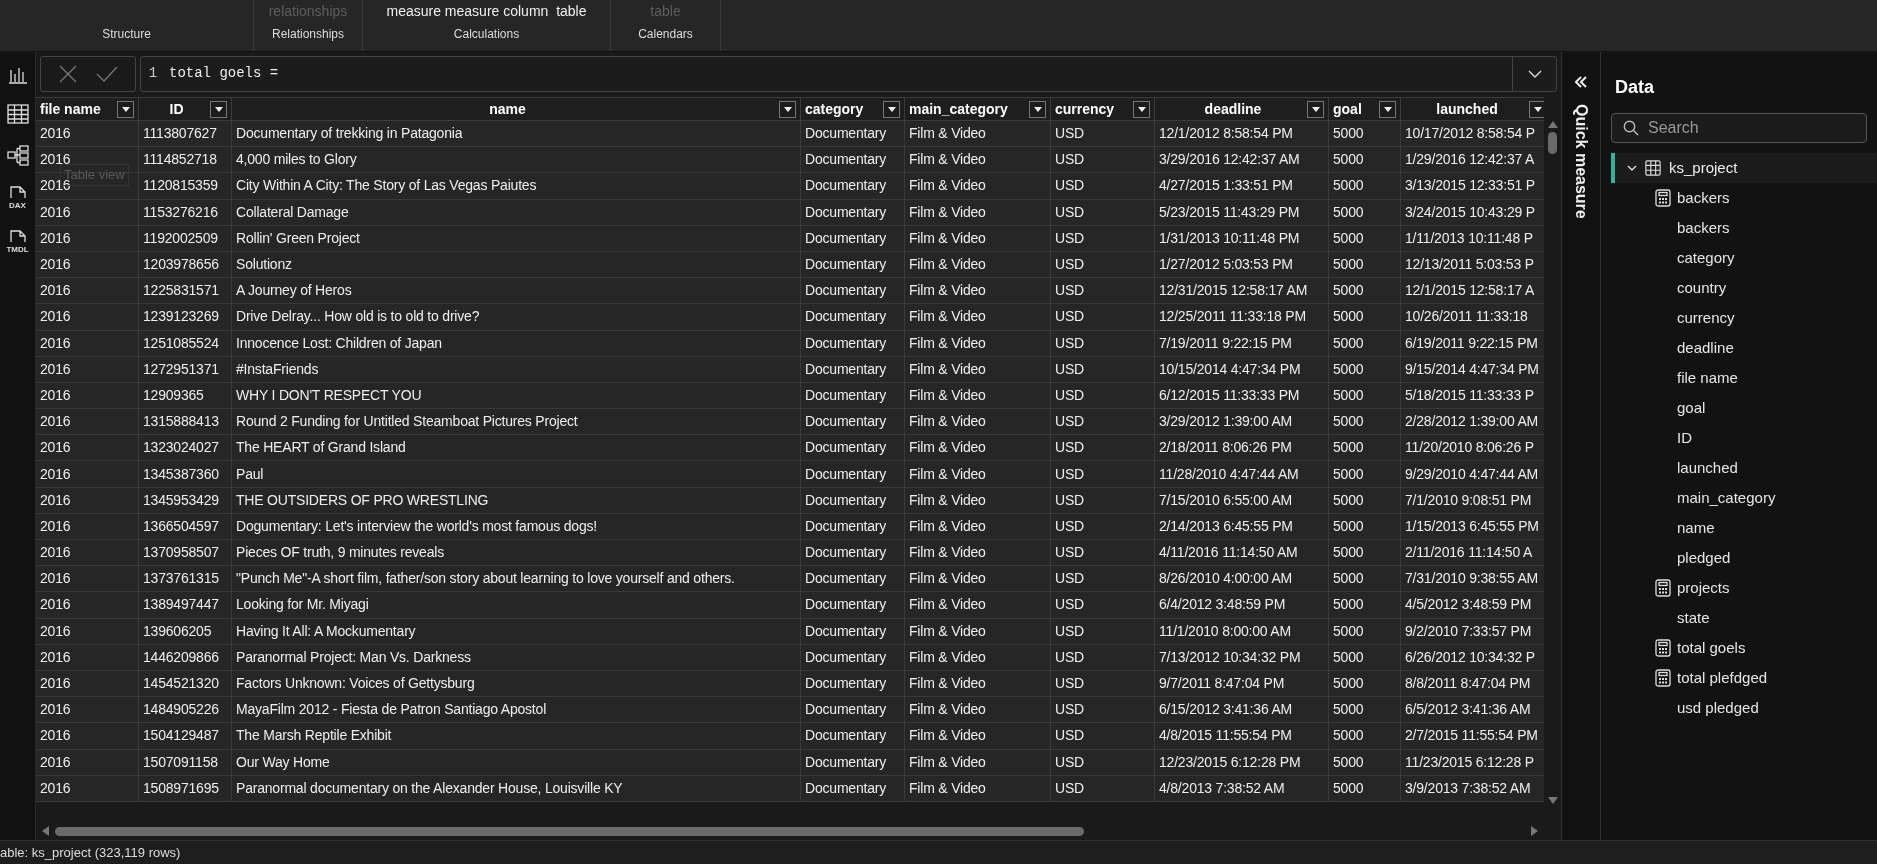 This screenshot has height=864, width=1877. Describe the element at coordinates (1703, 198) in the screenshot. I see `measure-item: backers` at that location.